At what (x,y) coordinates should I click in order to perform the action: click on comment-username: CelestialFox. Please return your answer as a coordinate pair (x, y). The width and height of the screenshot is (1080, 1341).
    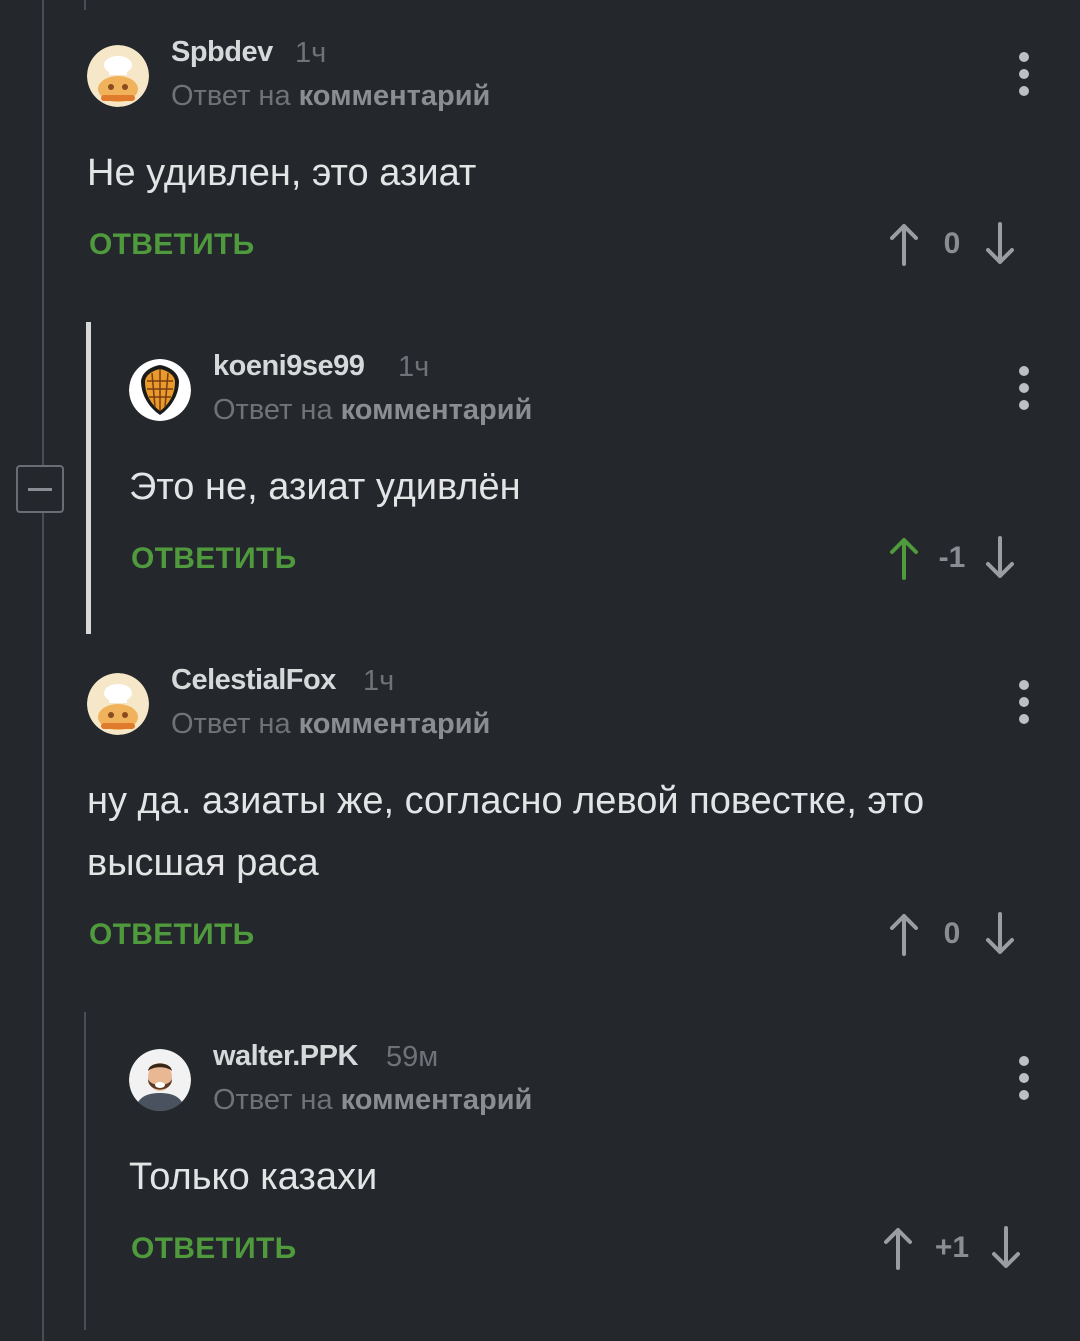
    Looking at the image, I should click on (253, 680).